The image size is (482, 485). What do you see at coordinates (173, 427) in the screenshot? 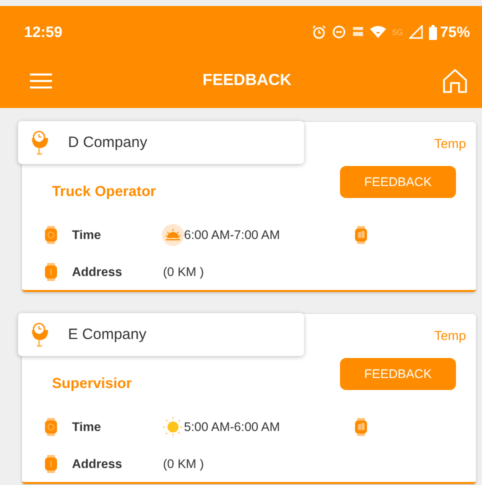
I see `sun-icon` at bounding box center [173, 427].